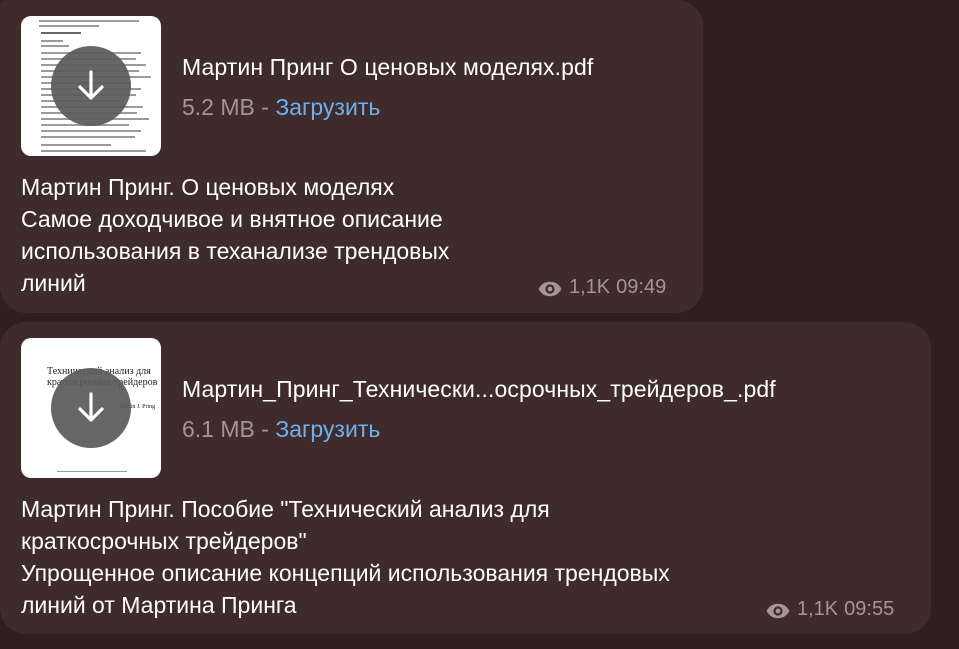 Image resolution: width=959 pixels, height=649 pixels. Describe the element at coordinates (232, 219) in the screenshot. I see `caption-line: Самое доходчивое и внятное описание` at that location.